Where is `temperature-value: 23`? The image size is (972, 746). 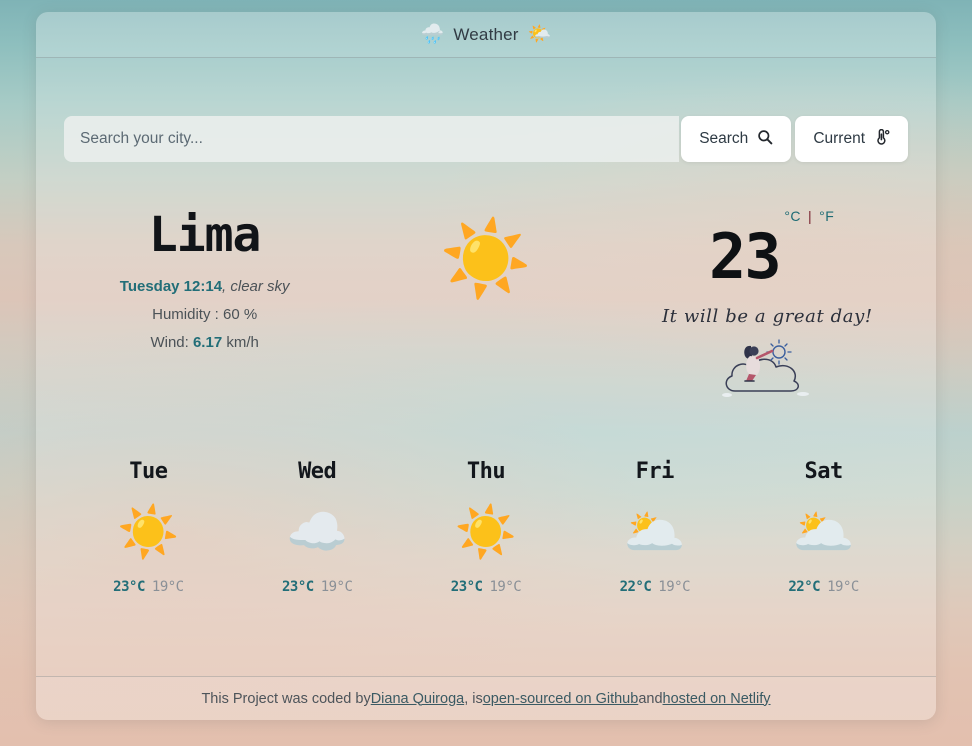
temperature-value: 23 is located at coordinates (745, 256).